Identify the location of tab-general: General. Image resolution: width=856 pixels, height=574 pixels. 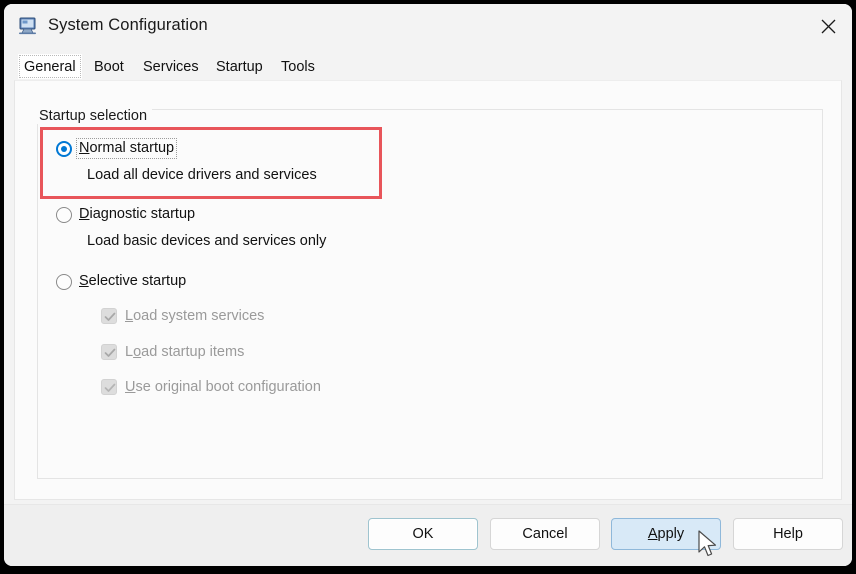
(50, 66).